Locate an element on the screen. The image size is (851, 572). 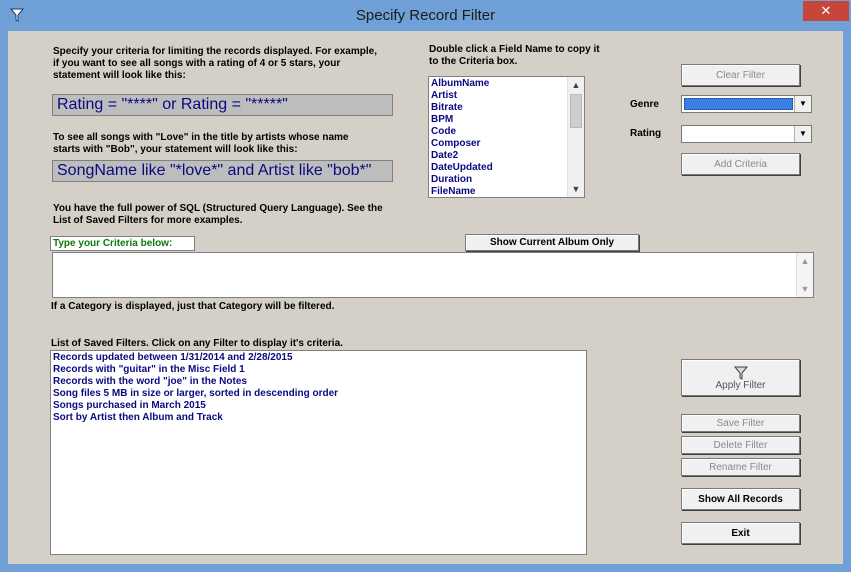
window-title: Specify Record Filter is located at coordinates (425, 15).